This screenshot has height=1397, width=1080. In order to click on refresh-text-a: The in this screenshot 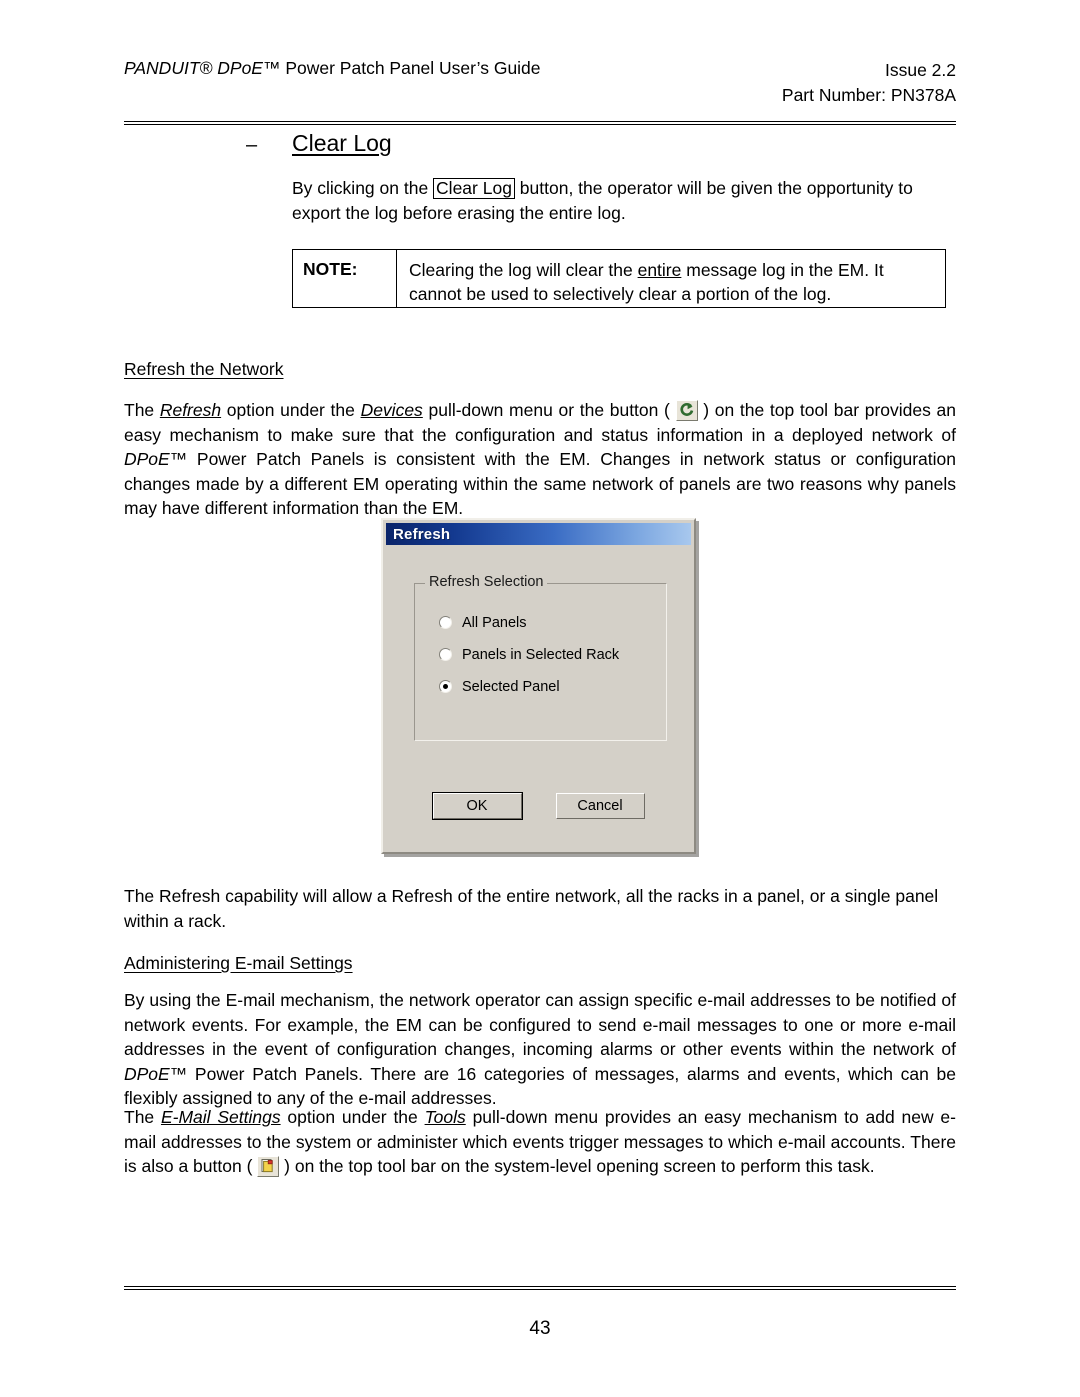, I will do `click(142, 410)`.